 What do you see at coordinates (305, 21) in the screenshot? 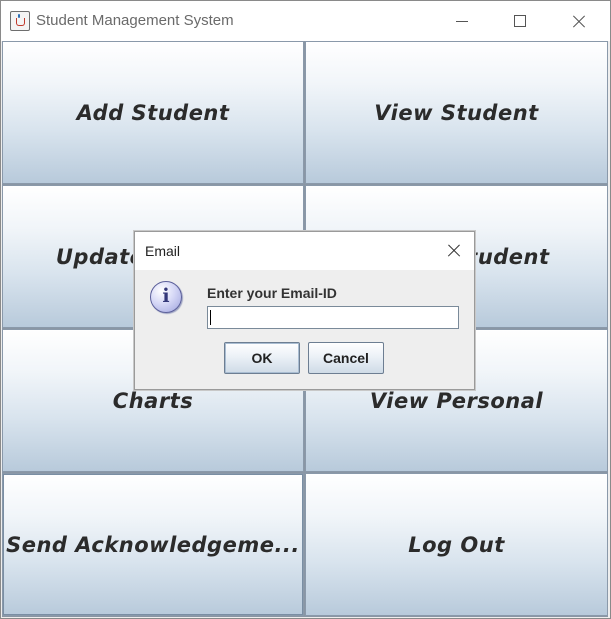
I see `title-bar: Student Management System` at bounding box center [305, 21].